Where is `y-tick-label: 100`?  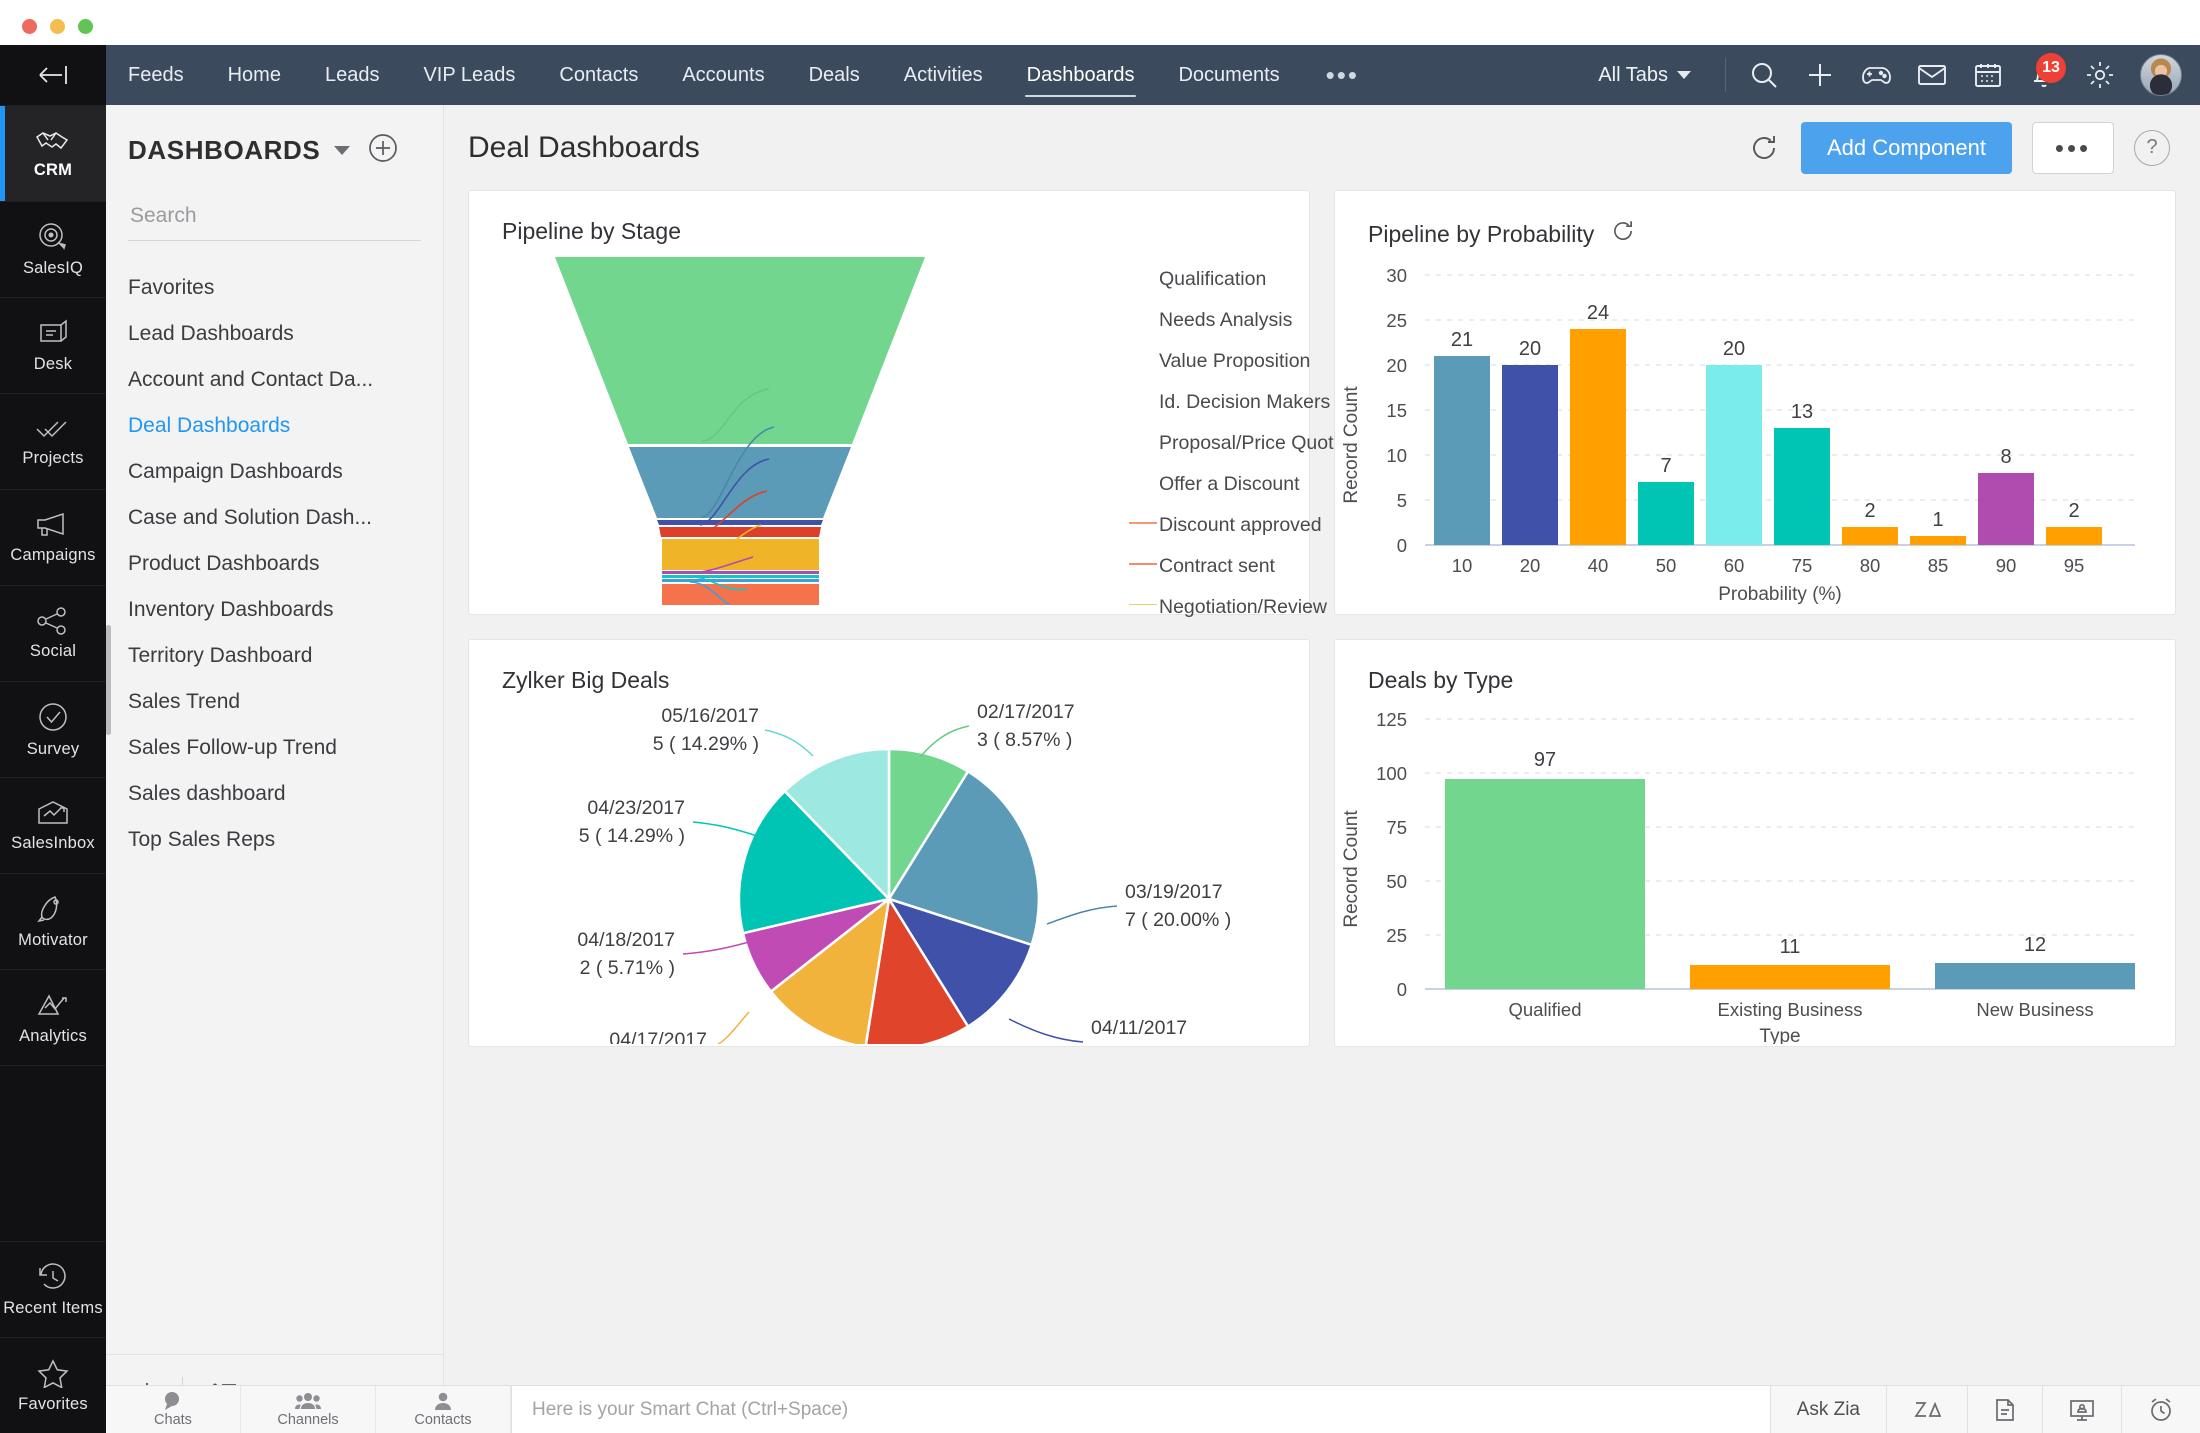 y-tick-label: 100 is located at coordinates (1391, 773).